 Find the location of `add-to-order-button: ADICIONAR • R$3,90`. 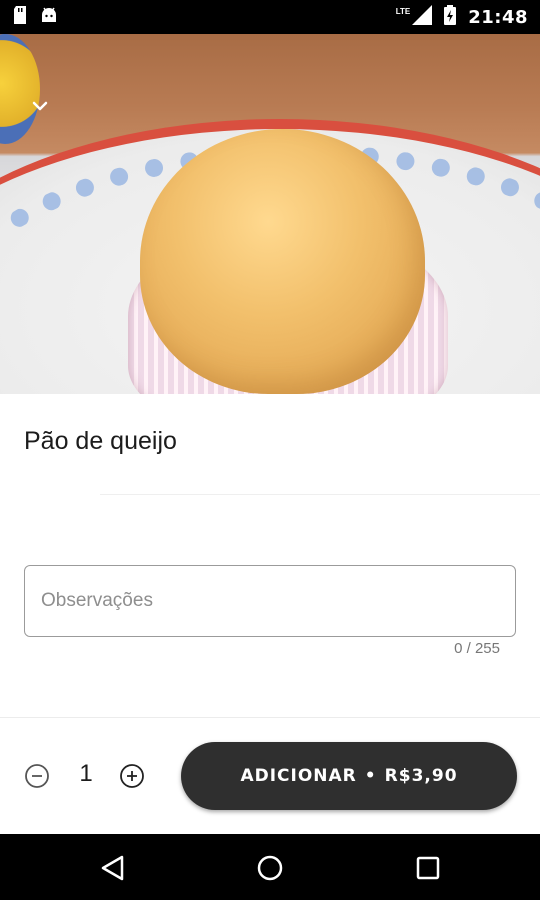

add-to-order-button: ADICIONAR • R$3,90 is located at coordinates (349, 776).